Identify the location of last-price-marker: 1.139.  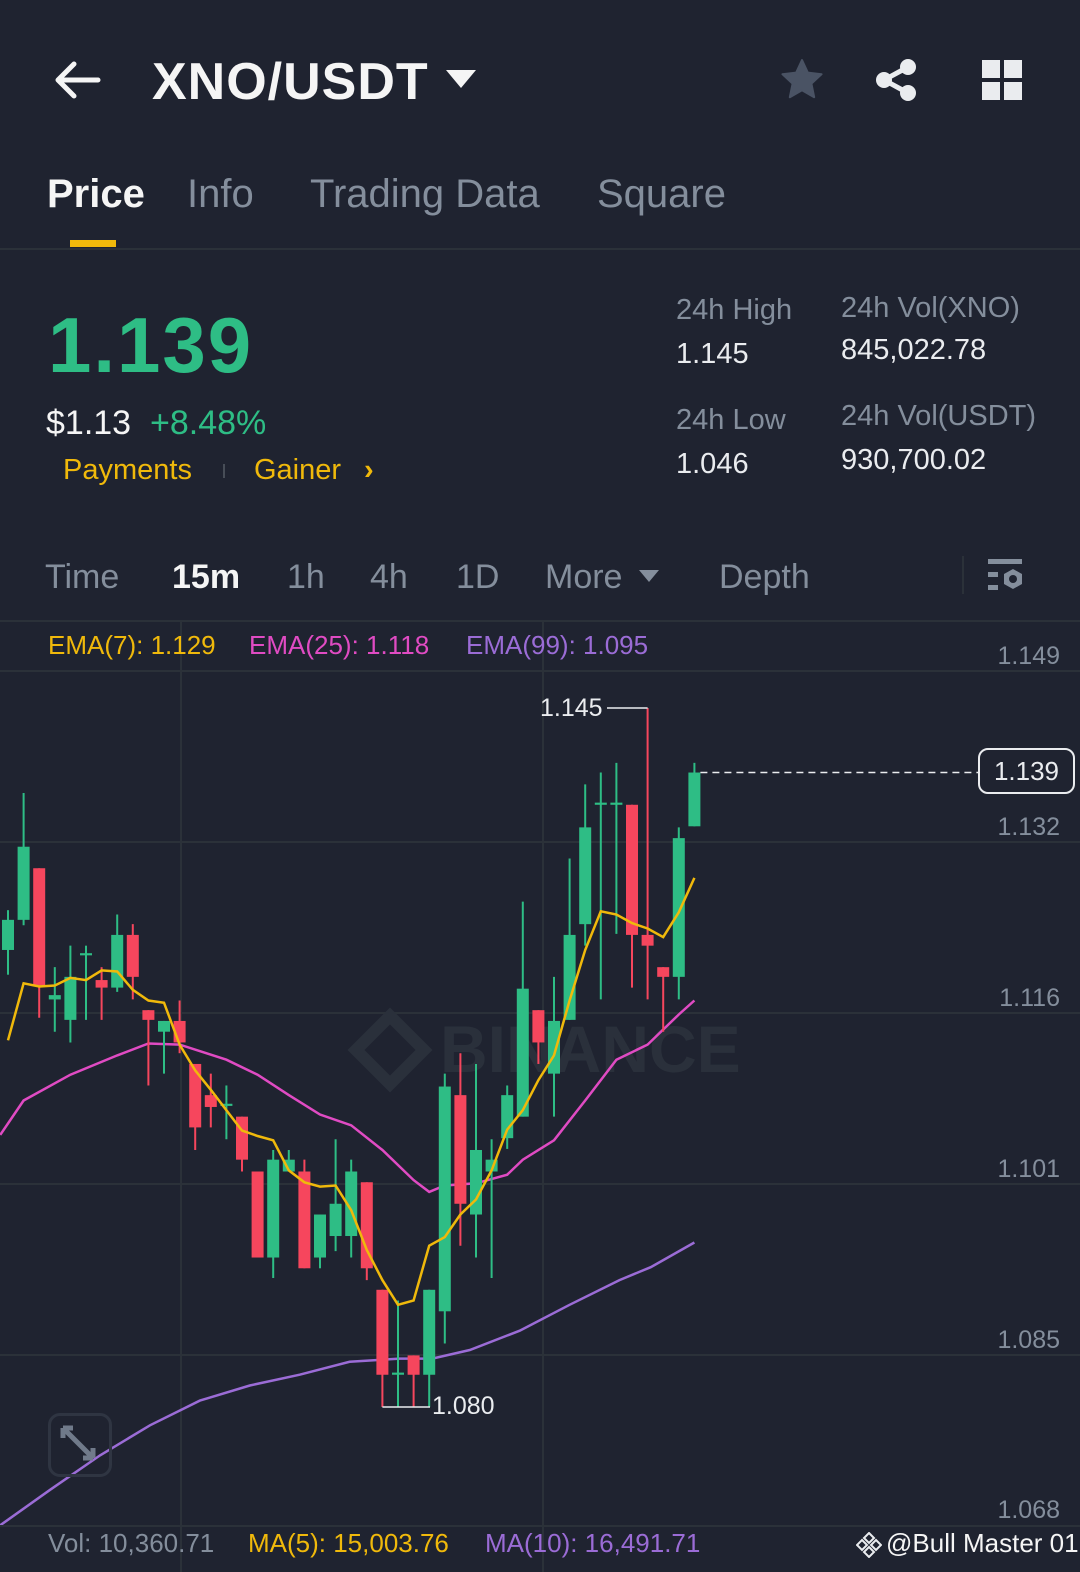
(1026, 771).